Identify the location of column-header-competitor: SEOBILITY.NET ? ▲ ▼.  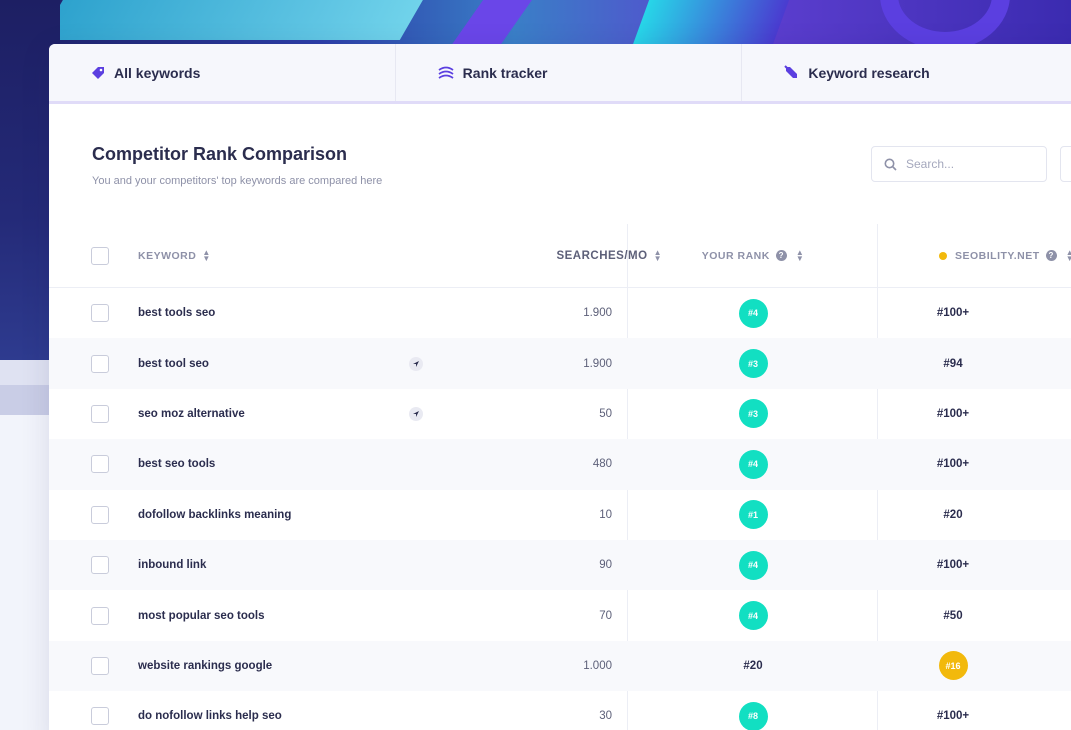
(1005, 255).